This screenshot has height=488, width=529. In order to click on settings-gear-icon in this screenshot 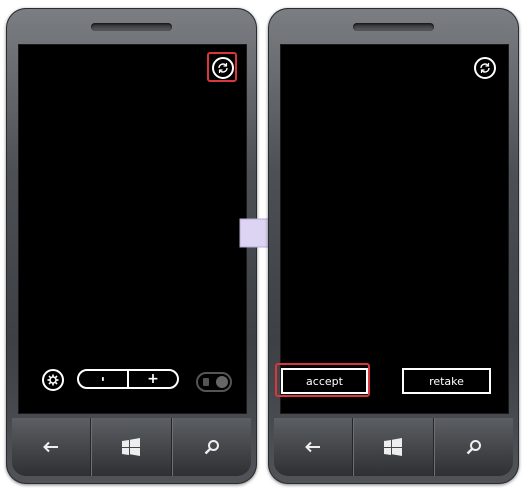, I will do `click(53, 380)`.